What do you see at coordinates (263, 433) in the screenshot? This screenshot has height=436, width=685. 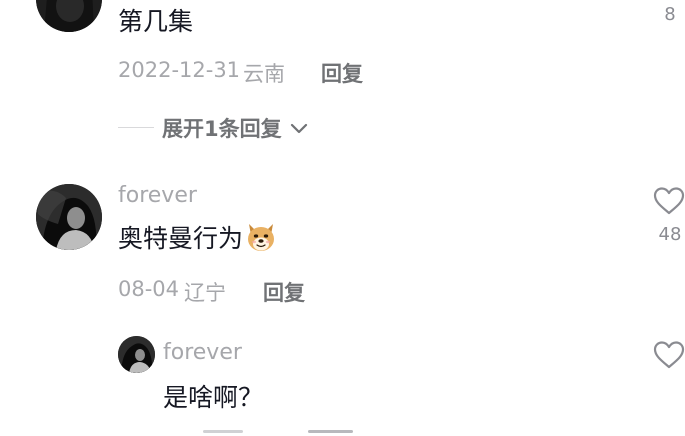 I see `reply-meta-partial` at bounding box center [263, 433].